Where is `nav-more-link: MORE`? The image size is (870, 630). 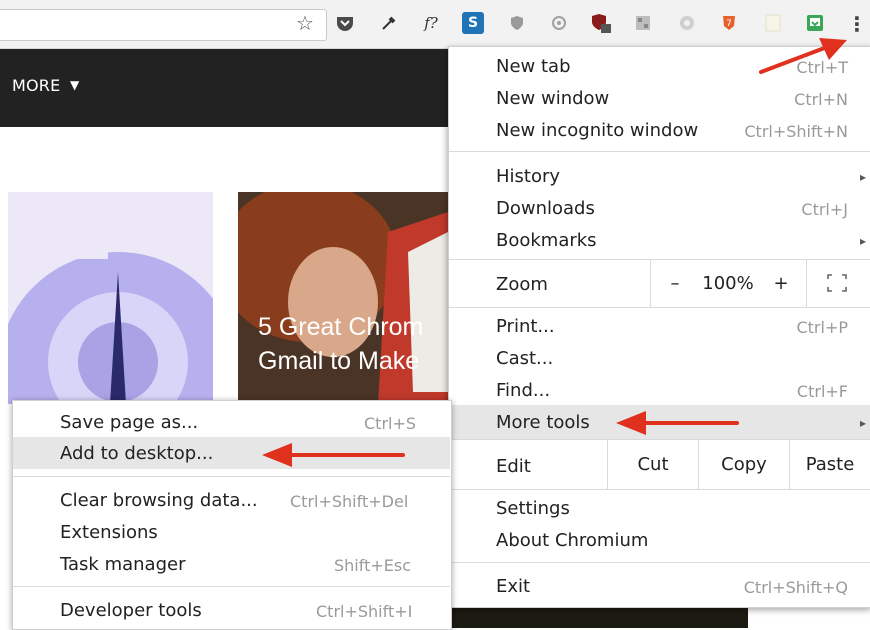 nav-more-link: MORE is located at coordinates (36, 85).